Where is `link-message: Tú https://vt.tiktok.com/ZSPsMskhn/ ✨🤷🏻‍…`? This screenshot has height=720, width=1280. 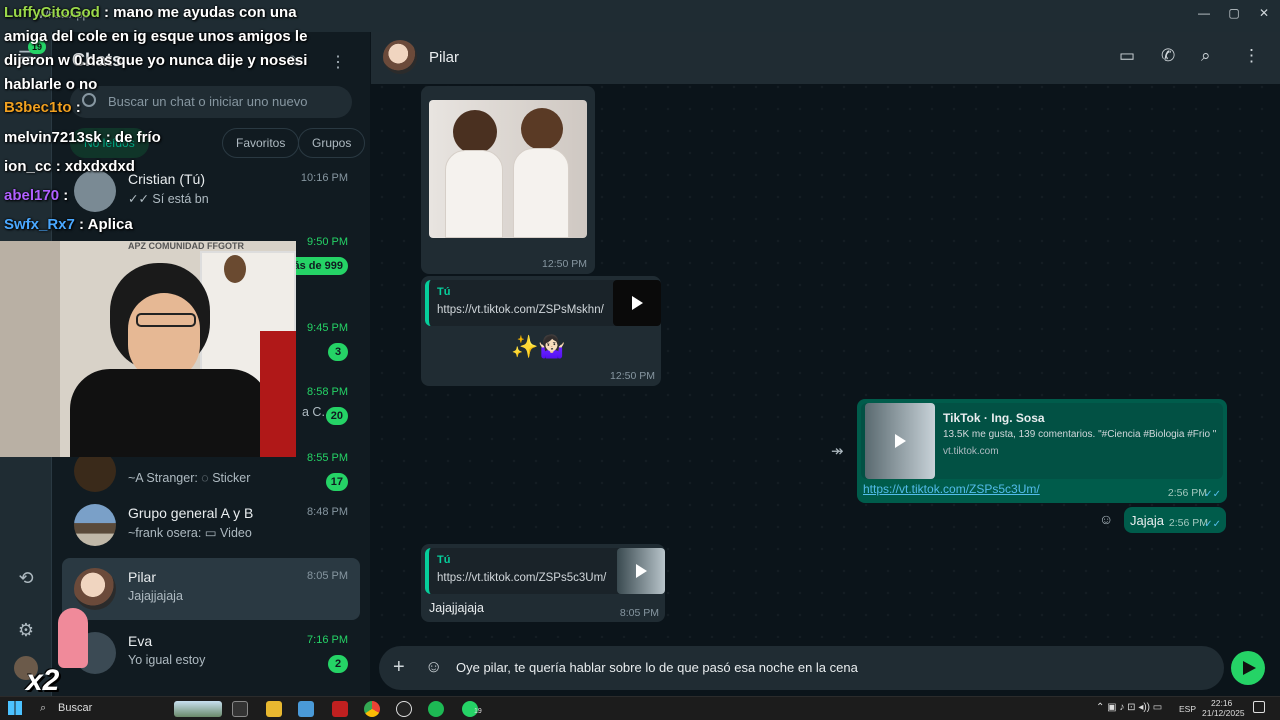 link-message: Tú https://vt.tiktok.com/ZSPsMskhn/ ✨🤷🏻‍… is located at coordinates (541, 331).